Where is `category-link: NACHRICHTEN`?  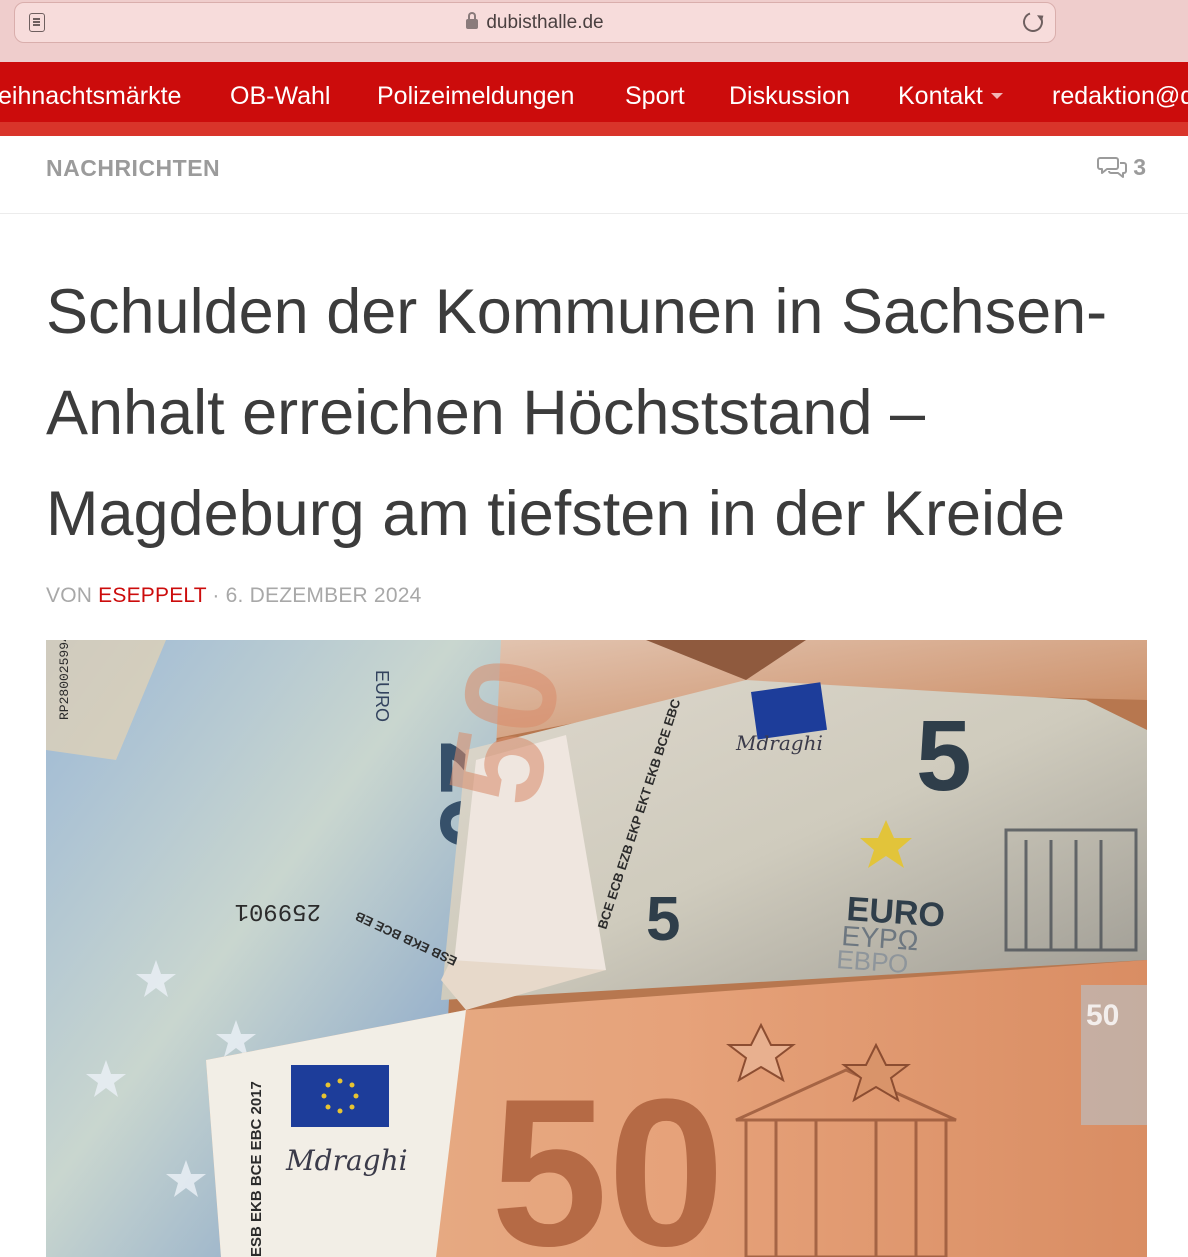
category-link: NACHRICHTEN is located at coordinates (133, 168).